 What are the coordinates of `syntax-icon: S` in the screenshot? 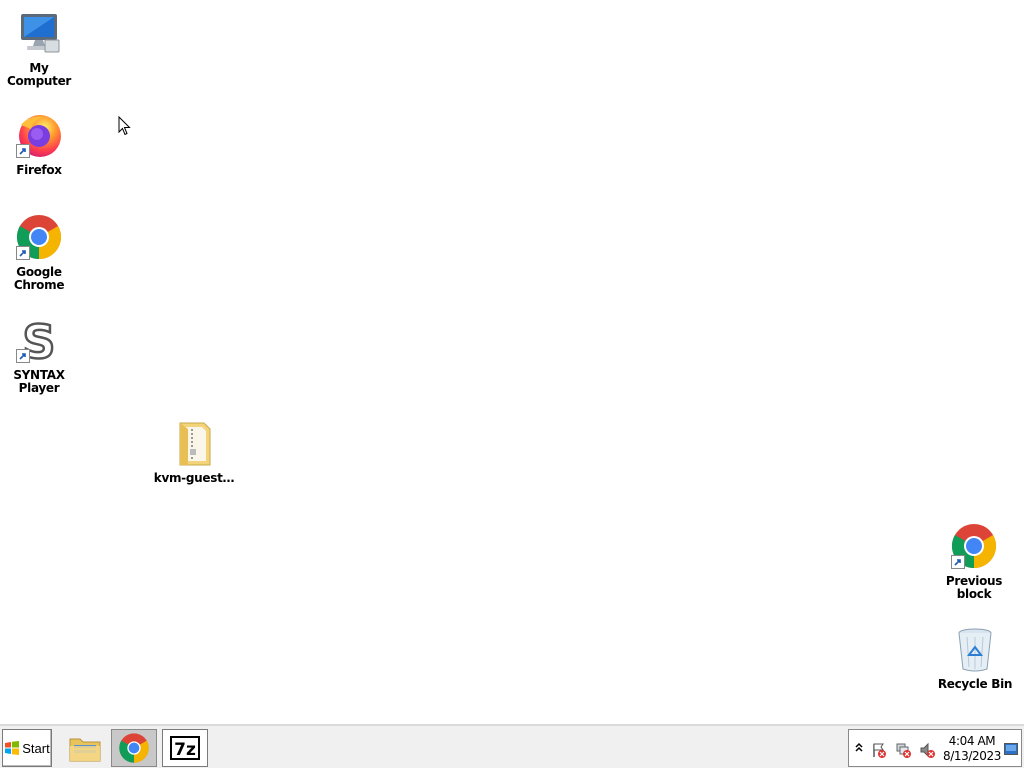 It's located at (39, 340).